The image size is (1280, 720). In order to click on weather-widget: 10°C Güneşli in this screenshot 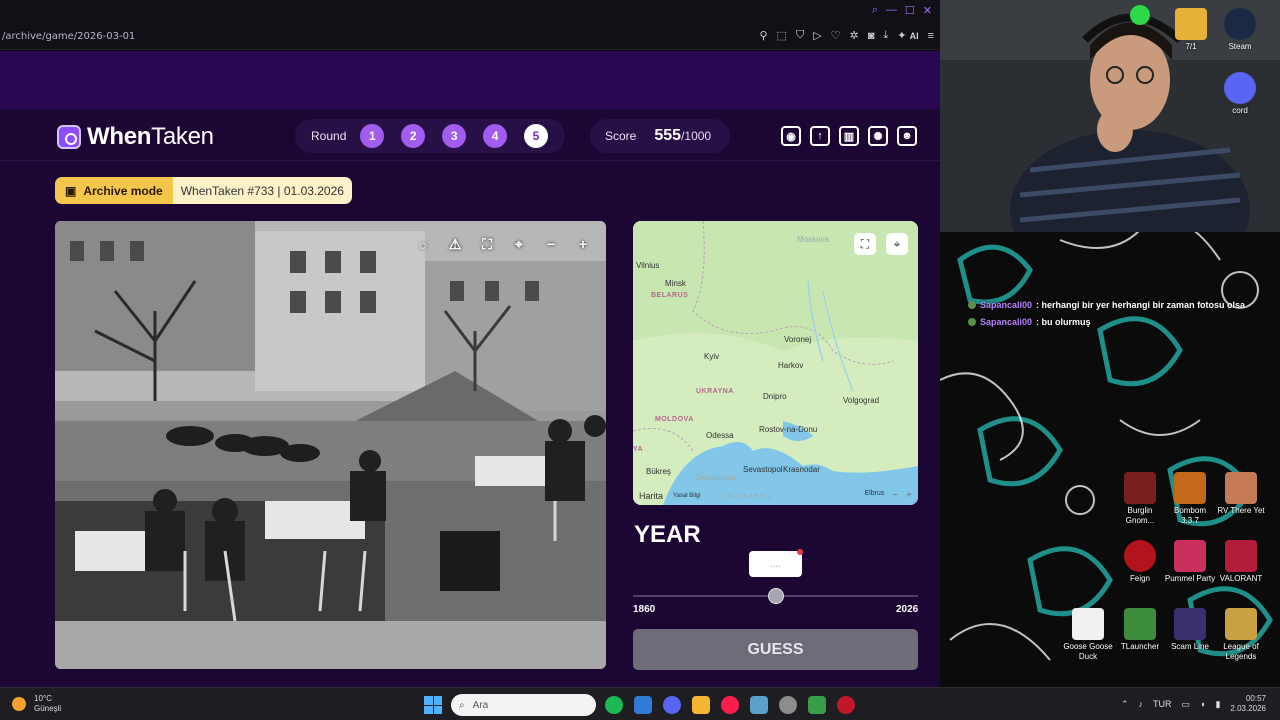, I will do `click(36, 704)`.